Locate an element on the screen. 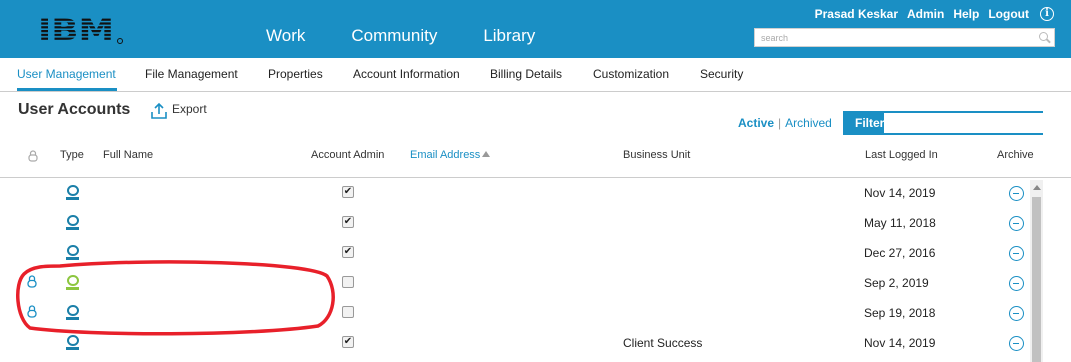 The height and width of the screenshot is (362, 1071). table-row: ✔ May 11, 2018 is located at coordinates (515, 223).